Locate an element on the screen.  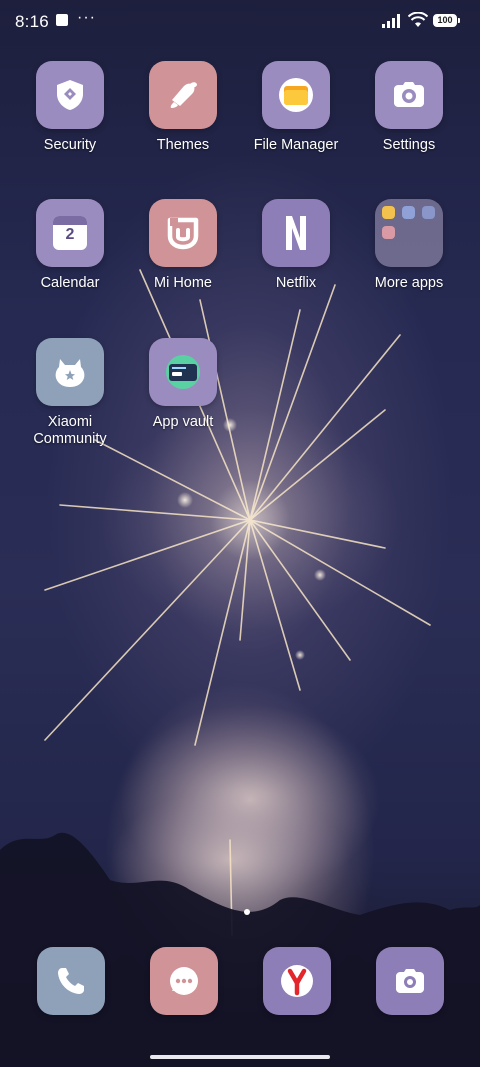
app-settings: Settings is located at coordinates (409, 107).